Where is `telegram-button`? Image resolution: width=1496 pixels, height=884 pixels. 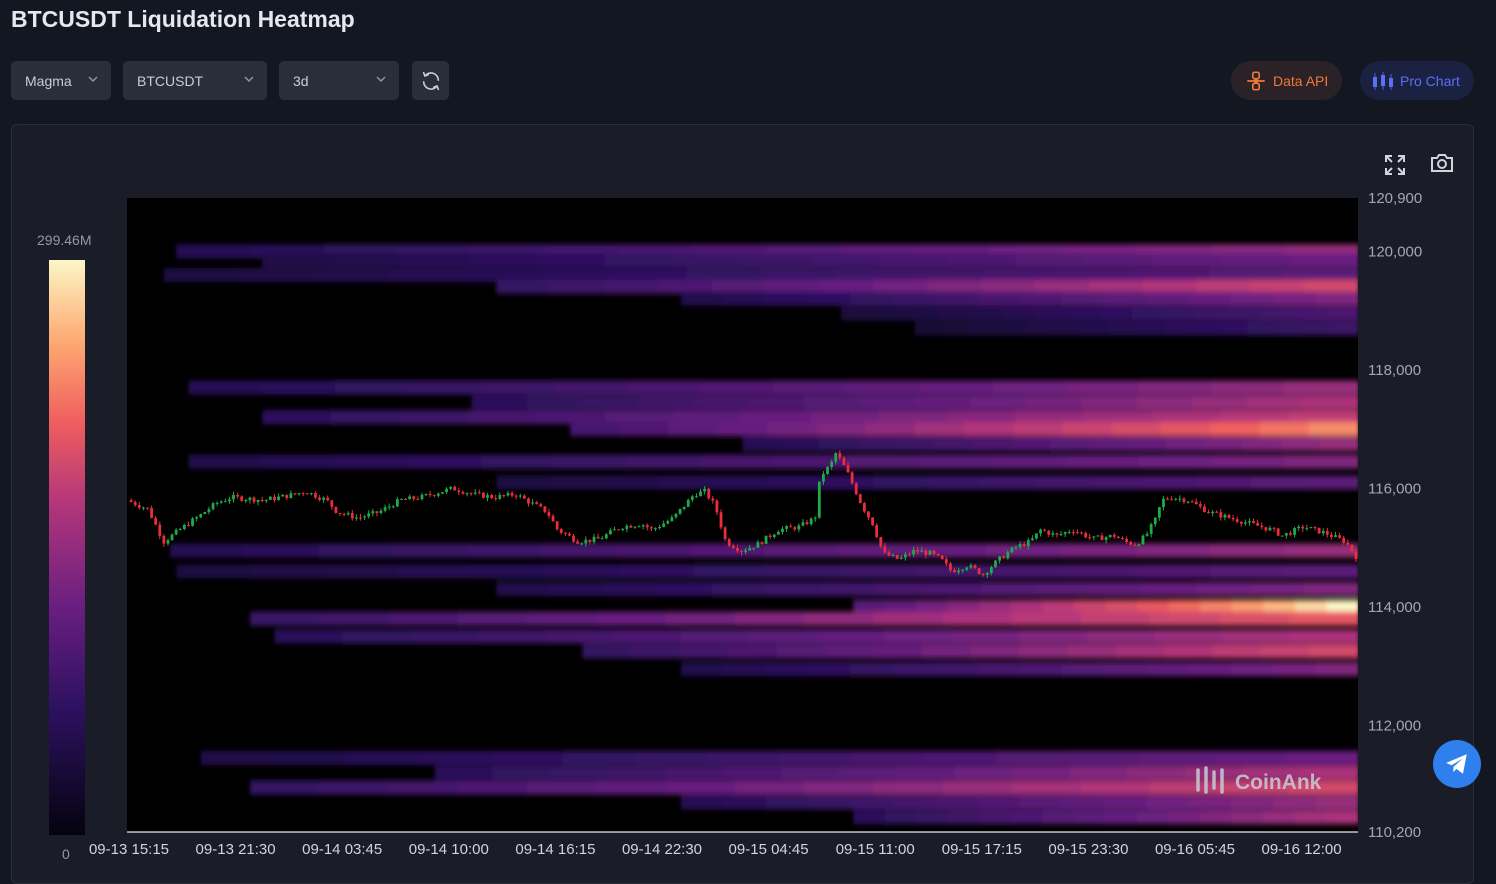 telegram-button is located at coordinates (1457, 764).